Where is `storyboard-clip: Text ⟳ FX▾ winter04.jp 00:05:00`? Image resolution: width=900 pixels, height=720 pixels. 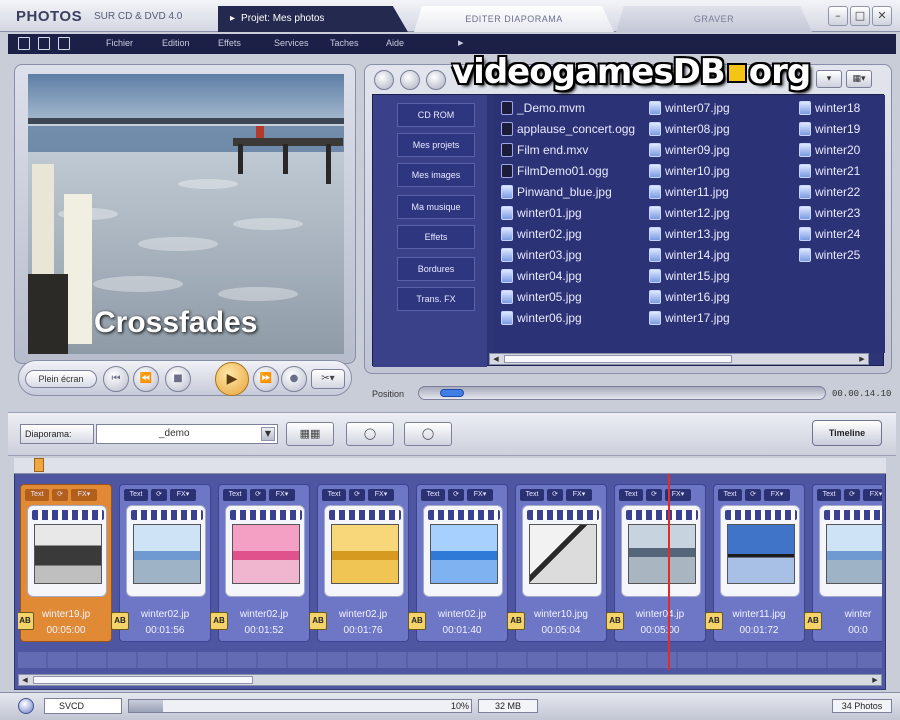 storyboard-clip: Text ⟳ FX▾ winter04.jp 00:05:00 is located at coordinates (660, 563).